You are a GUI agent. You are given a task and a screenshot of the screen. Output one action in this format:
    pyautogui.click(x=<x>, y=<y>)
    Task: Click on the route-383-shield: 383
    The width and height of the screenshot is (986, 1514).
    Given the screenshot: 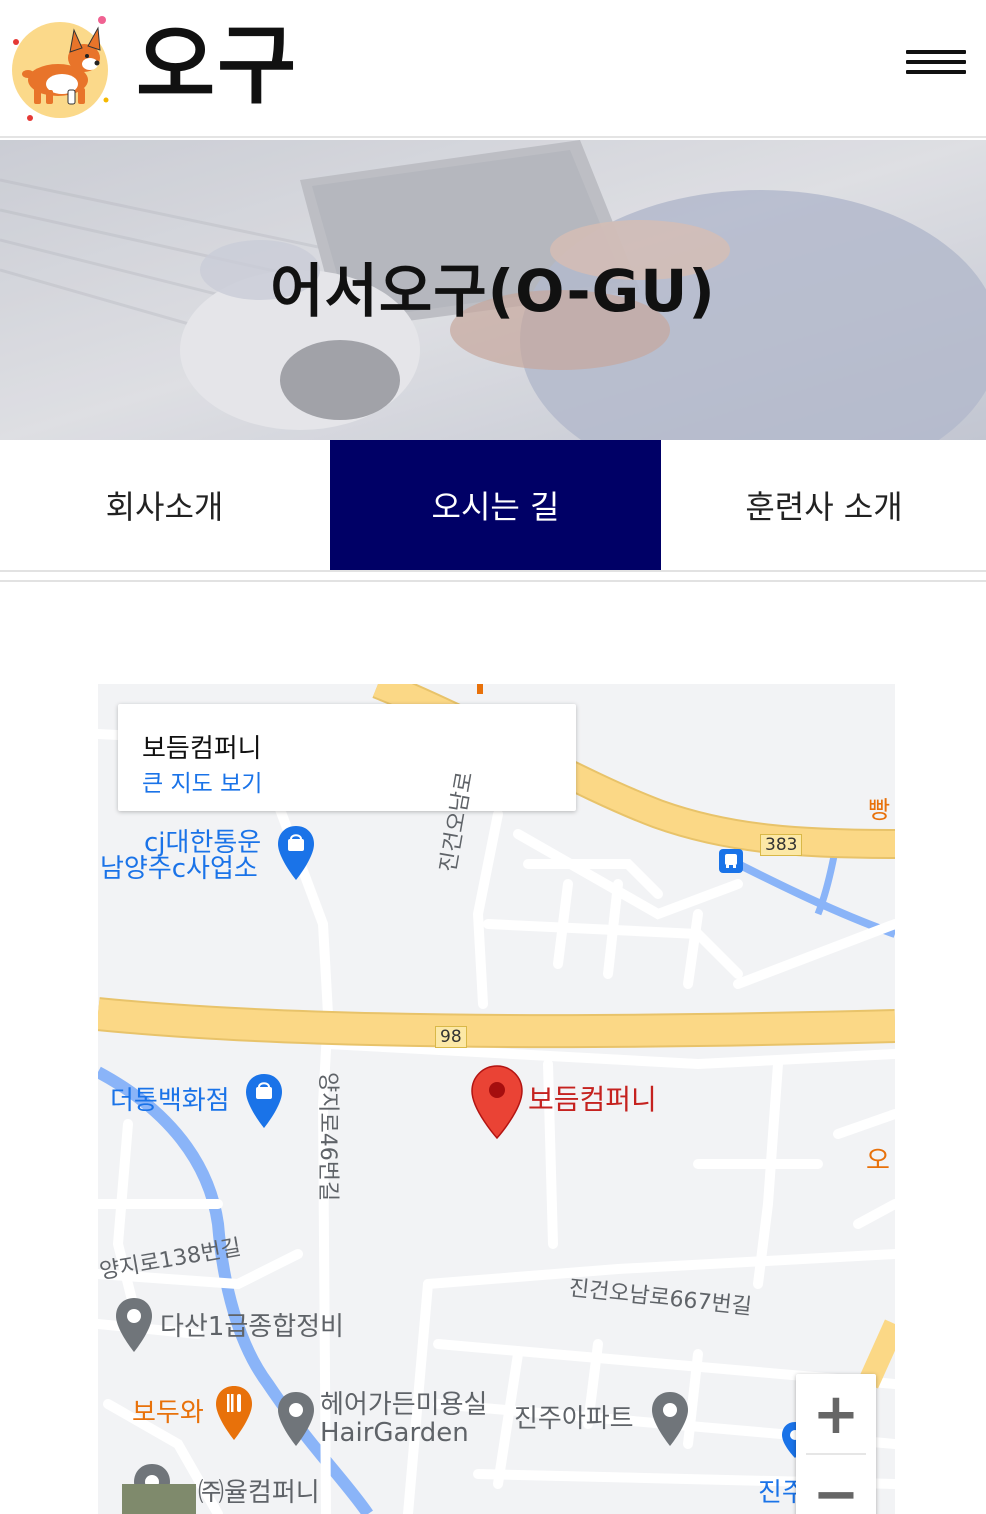 What is the action you would take?
    pyautogui.click(x=781, y=845)
    